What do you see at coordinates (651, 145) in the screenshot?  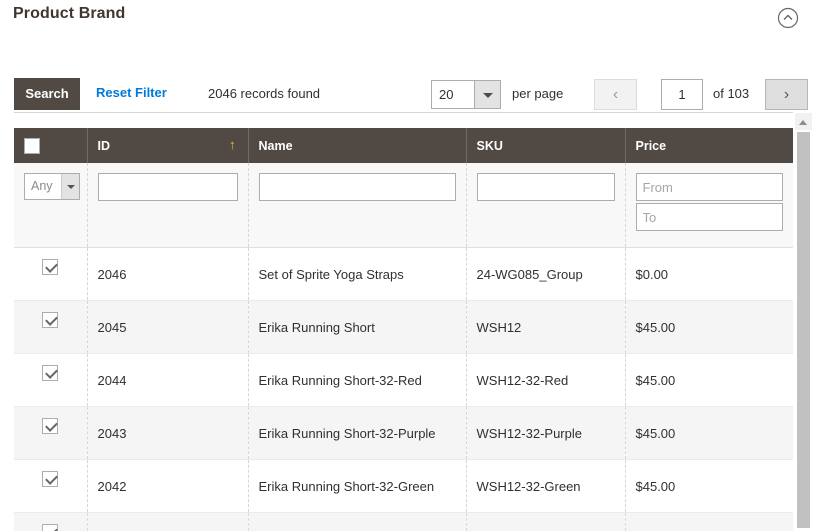 I see `column-header-price-label: Price` at bounding box center [651, 145].